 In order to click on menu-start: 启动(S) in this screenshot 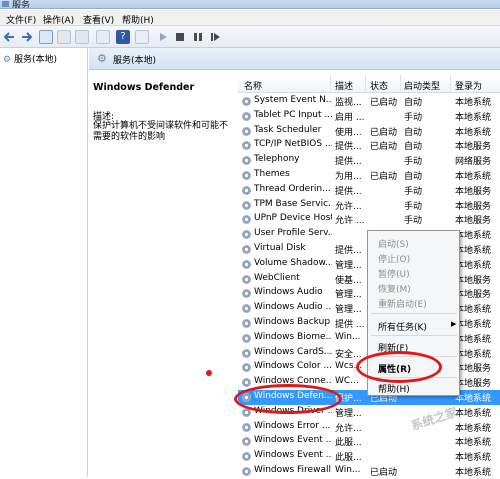, I will do `click(393, 243)`.